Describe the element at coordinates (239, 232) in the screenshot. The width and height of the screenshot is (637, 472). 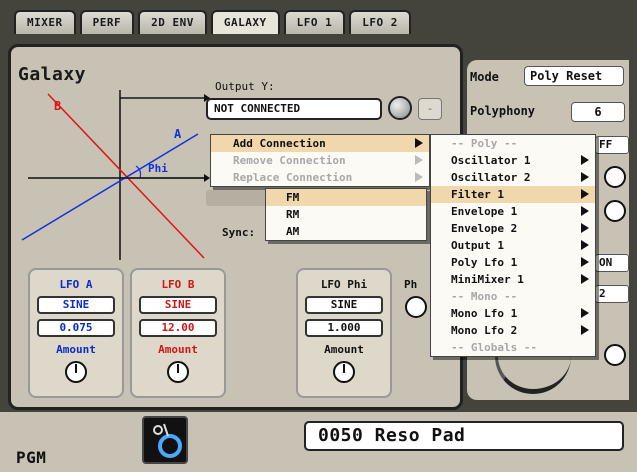
I see `sync-label: Sync:` at that location.